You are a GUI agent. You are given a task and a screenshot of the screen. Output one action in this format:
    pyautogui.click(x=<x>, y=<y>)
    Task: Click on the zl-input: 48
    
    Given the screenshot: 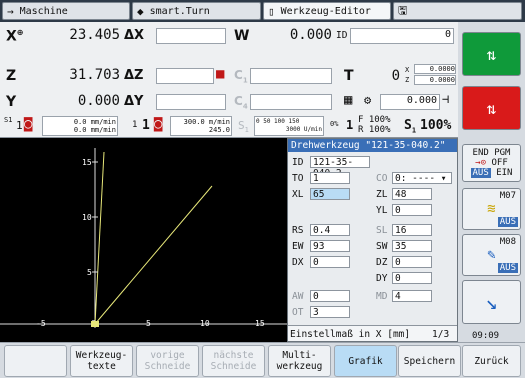 What is the action you would take?
    pyautogui.click(x=412, y=194)
    